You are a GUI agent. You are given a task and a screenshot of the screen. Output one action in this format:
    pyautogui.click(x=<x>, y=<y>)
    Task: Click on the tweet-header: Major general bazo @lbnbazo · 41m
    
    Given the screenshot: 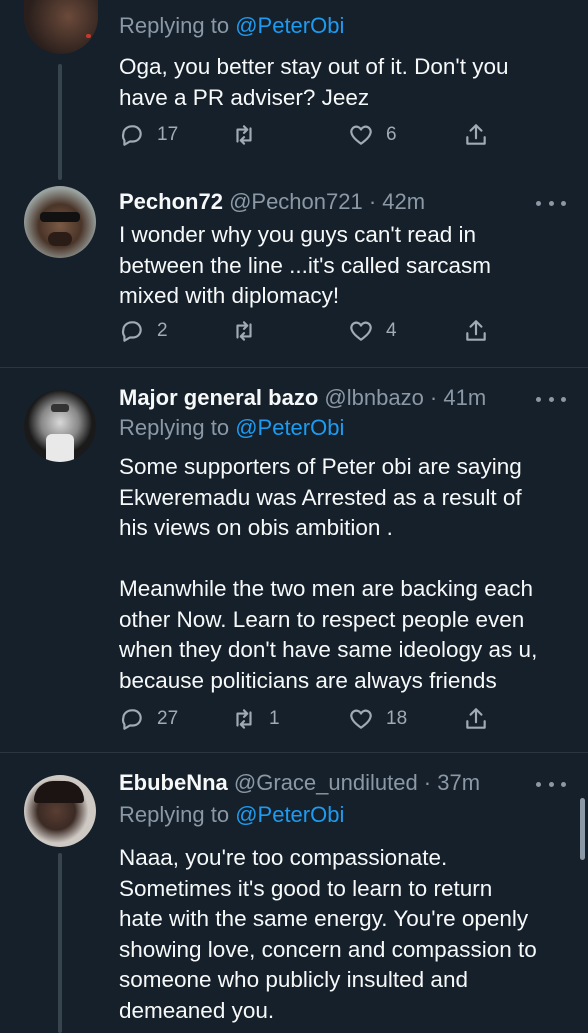 What is the action you would take?
    pyautogui.click(x=302, y=398)
    